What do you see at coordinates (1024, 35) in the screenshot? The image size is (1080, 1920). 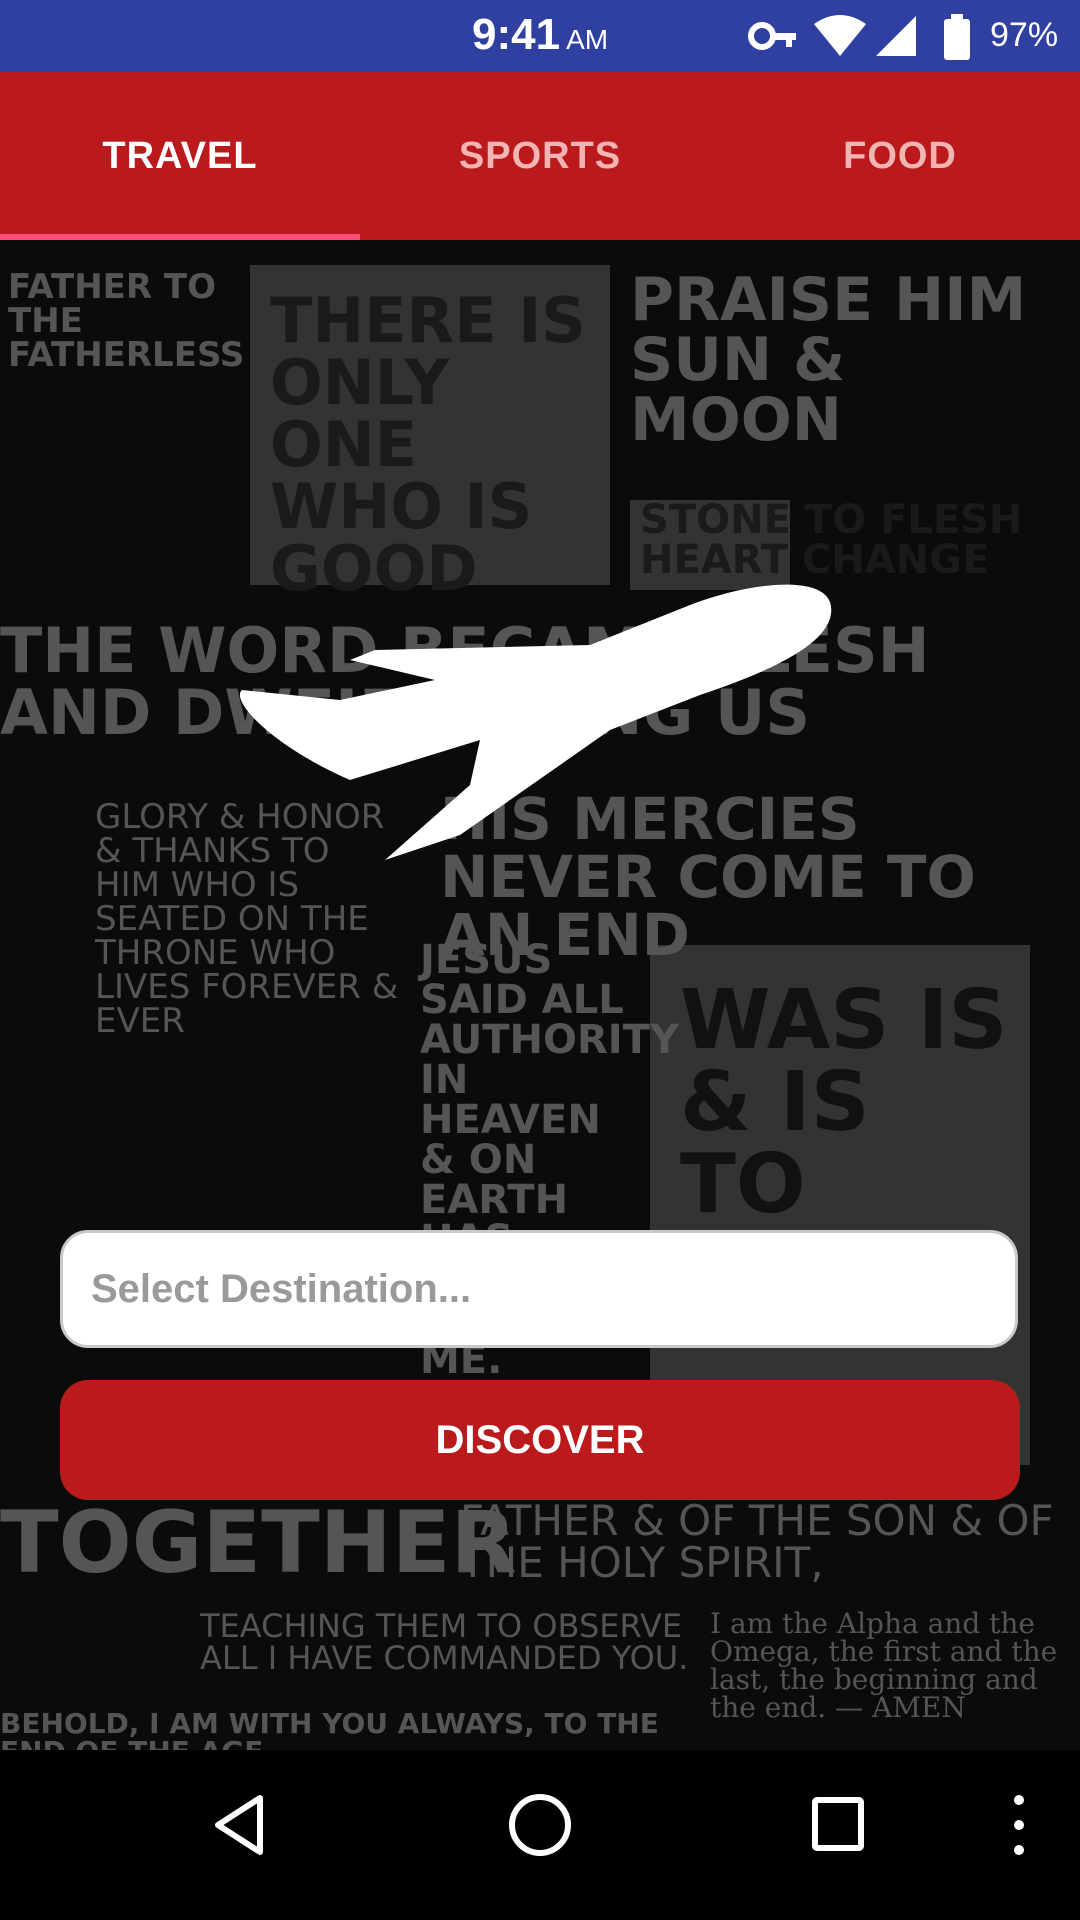 I see `battery-percent: 97%` at bounding box center [1024, 35].